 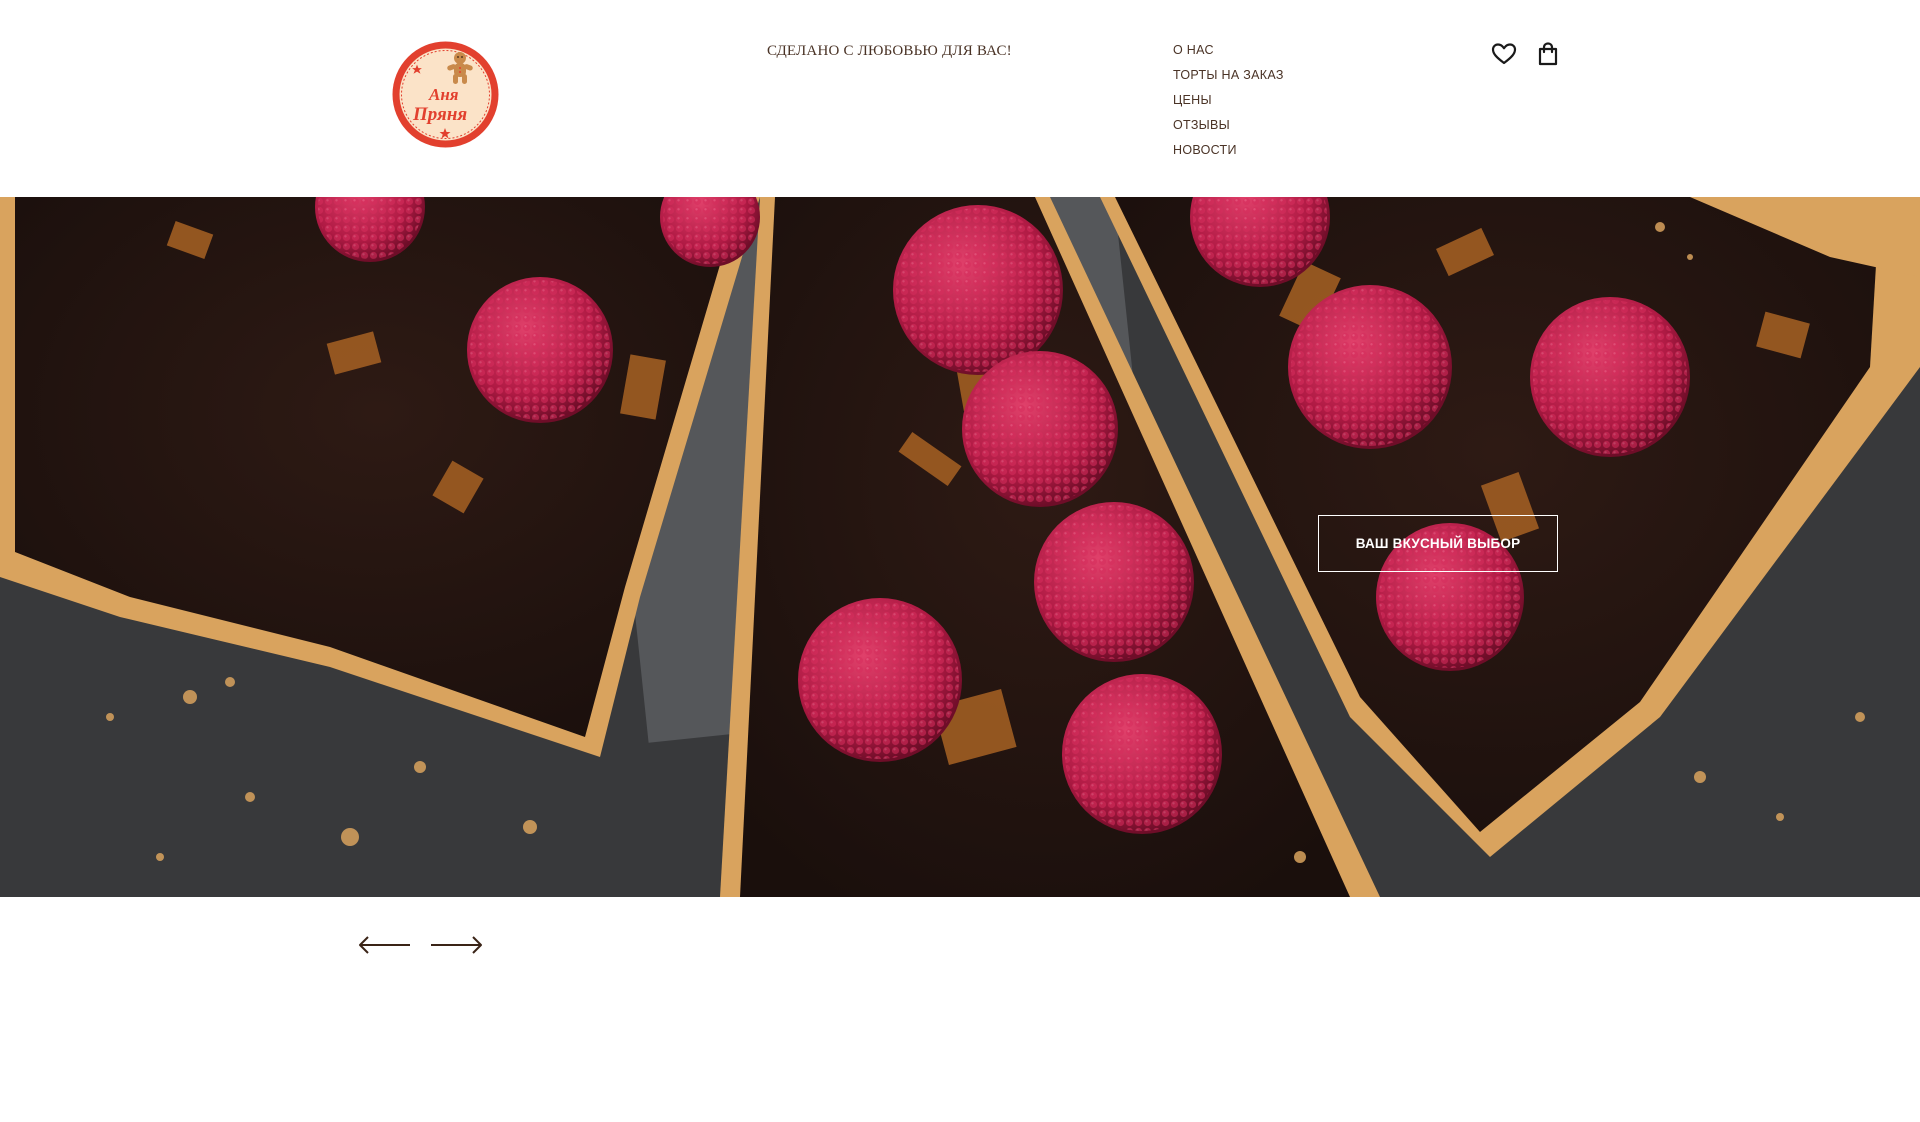 I want to click on brand-logo: Аня Пряня, so click(x=445, y=94).